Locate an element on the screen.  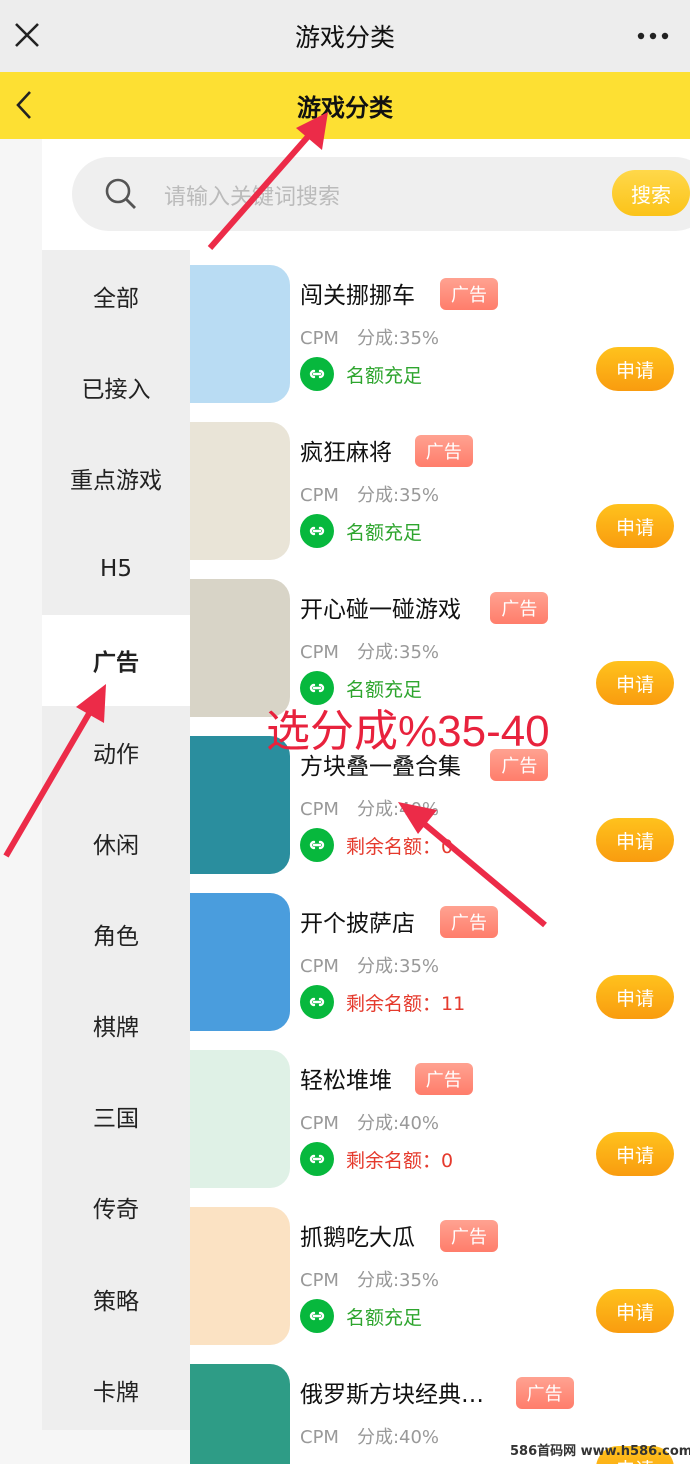
category-item: 角色 is located at coordinates (116, 933).